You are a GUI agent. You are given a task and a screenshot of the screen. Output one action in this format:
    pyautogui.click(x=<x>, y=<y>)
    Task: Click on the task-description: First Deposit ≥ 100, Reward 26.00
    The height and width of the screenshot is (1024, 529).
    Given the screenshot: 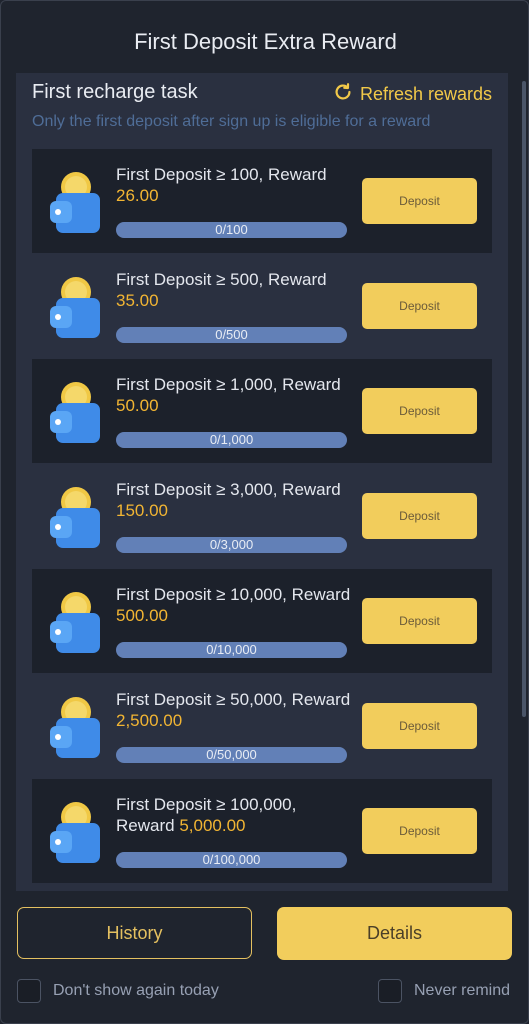 What is the action you would take?
    pyautogui.click(x=234, y=185)
    